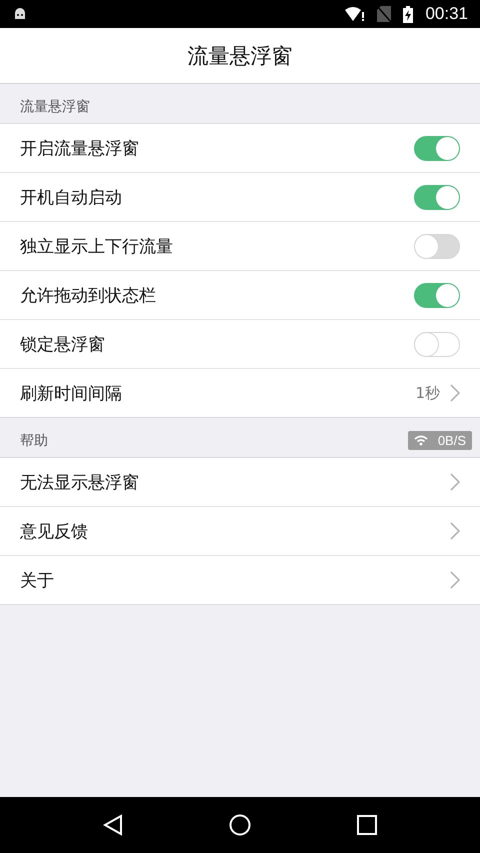 The height and width of the screenshot is (853, 480). Describe the element at coordinates (240, 148) in the screenshot. I see `settings-row: 开启流量悬浮窗` at that location.